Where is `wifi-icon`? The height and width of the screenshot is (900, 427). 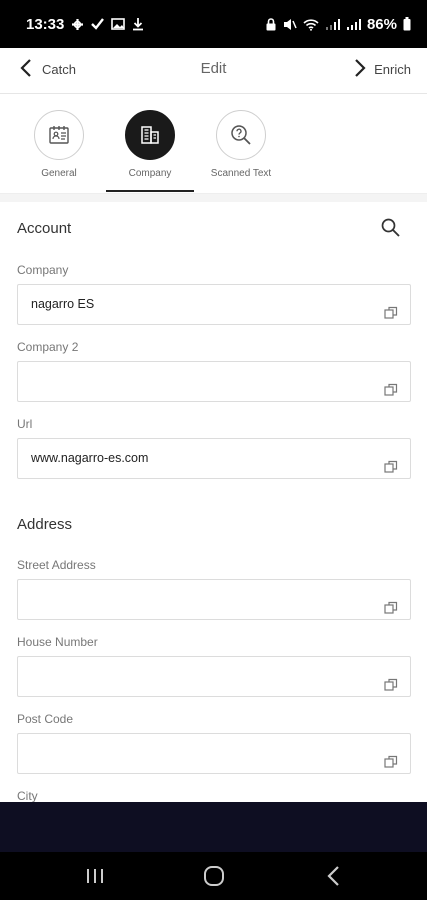 wifi-icon is located at coordinates (311, 24).